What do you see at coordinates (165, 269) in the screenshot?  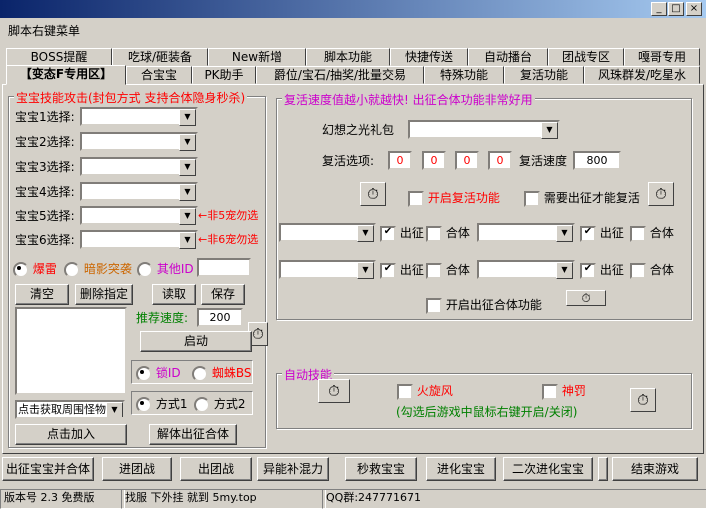 I see `radio-other-id: 其他ID` at bounding box center [165, 269].